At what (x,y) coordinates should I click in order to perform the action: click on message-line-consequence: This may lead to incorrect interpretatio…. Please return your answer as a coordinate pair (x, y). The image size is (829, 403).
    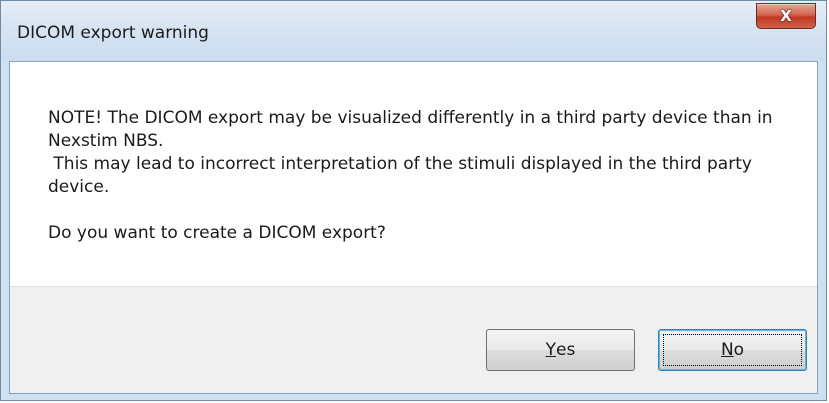
    Looking at the image, I should click on (403, 175).